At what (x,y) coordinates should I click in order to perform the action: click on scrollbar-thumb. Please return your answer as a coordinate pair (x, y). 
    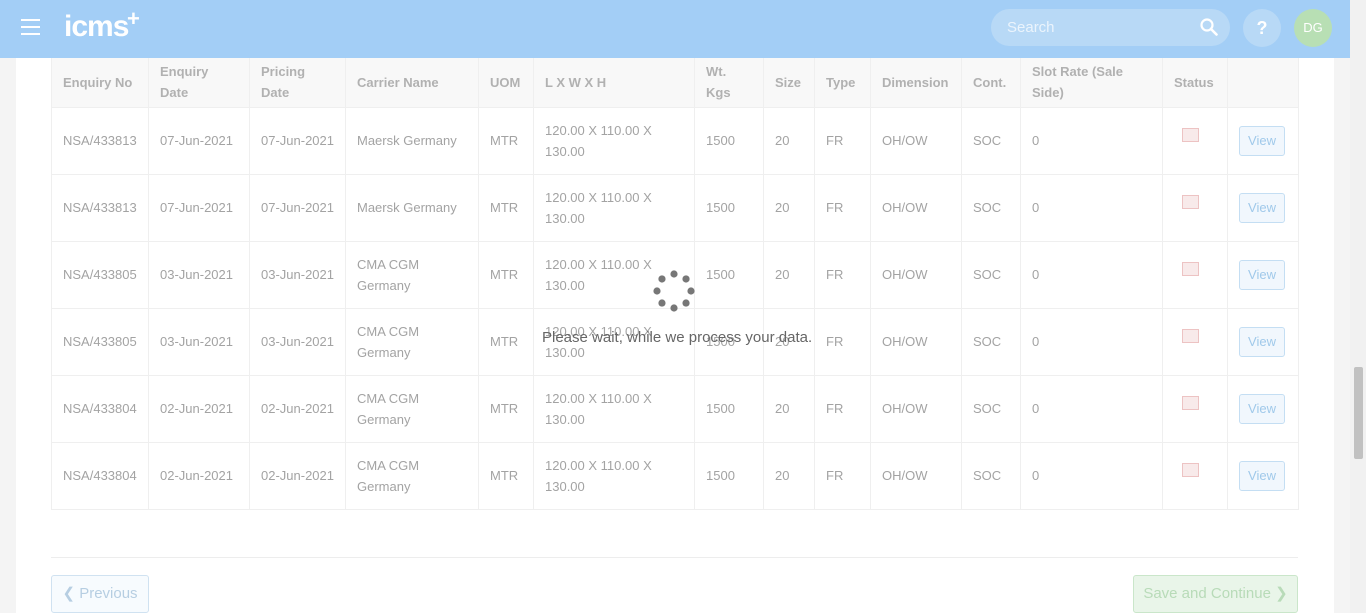
    Looking at the image, I should click on (1358, 413).